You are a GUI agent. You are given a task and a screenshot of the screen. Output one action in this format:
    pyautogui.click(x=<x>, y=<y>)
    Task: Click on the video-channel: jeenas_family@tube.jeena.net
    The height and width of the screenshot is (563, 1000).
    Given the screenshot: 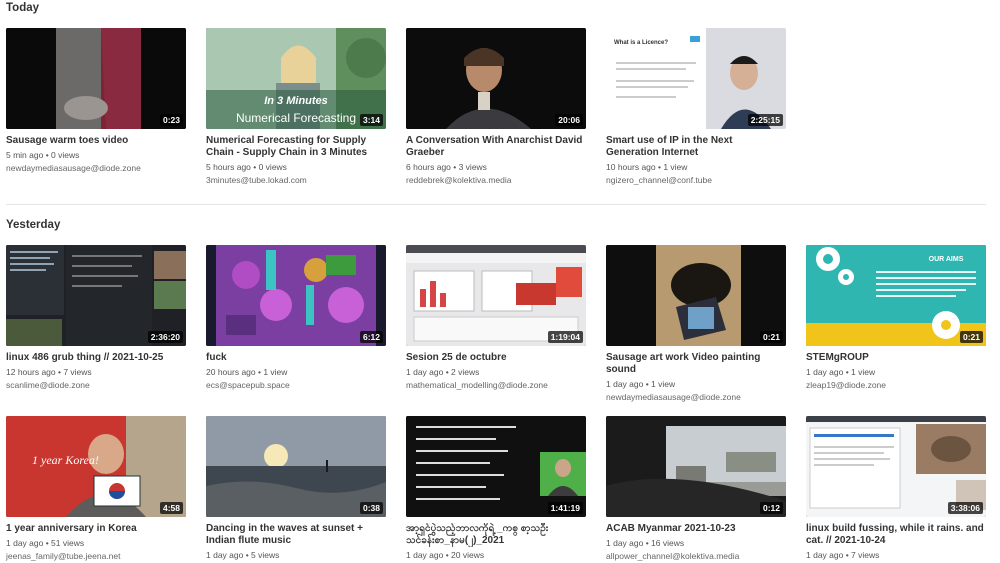 What is the action you would take?
    pyautogui.click(x=96, y=556)
    